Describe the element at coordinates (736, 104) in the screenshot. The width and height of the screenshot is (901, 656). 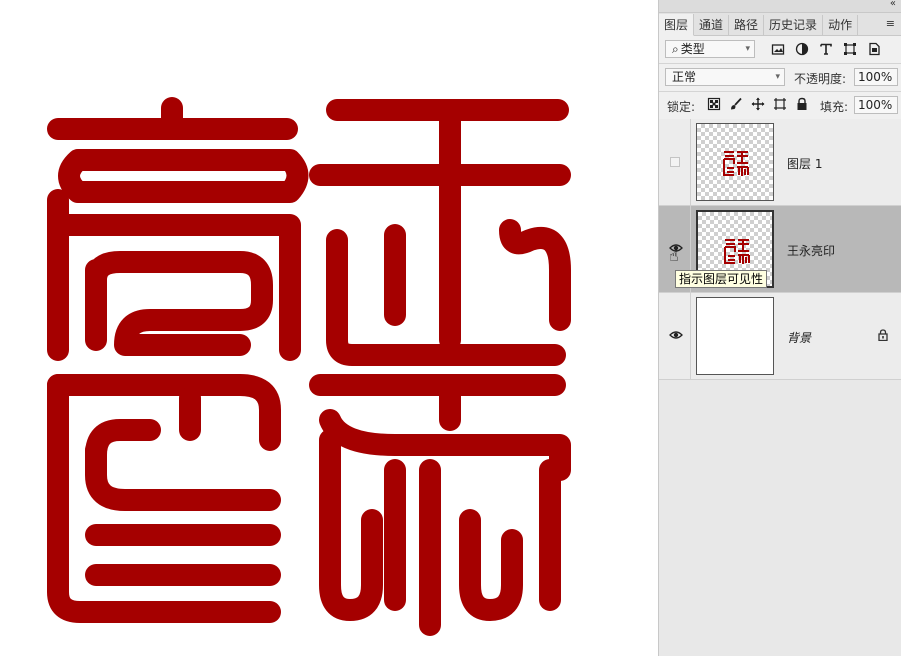
I see `lock-image-pixels-icon` at that location.